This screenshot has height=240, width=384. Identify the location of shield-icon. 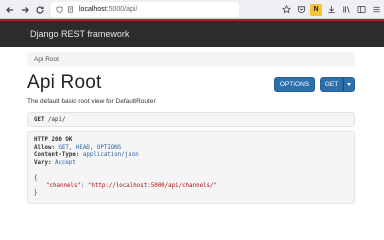
(59, 9).